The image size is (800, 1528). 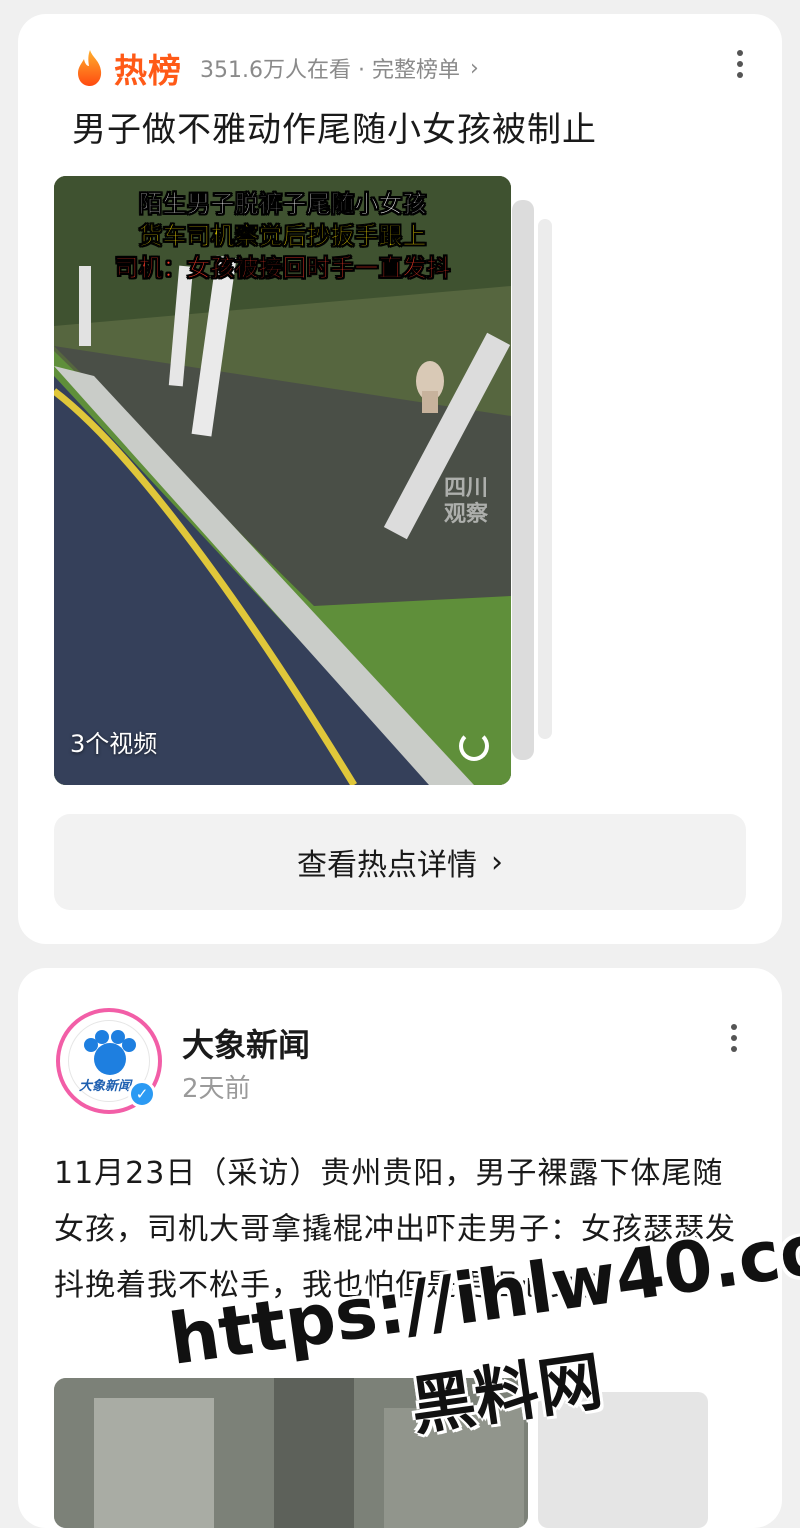 What do you see at coordinates (465, 501) in the screenshot?
I see `channel-logo: 四川观察` at bounding box center [465, 501].